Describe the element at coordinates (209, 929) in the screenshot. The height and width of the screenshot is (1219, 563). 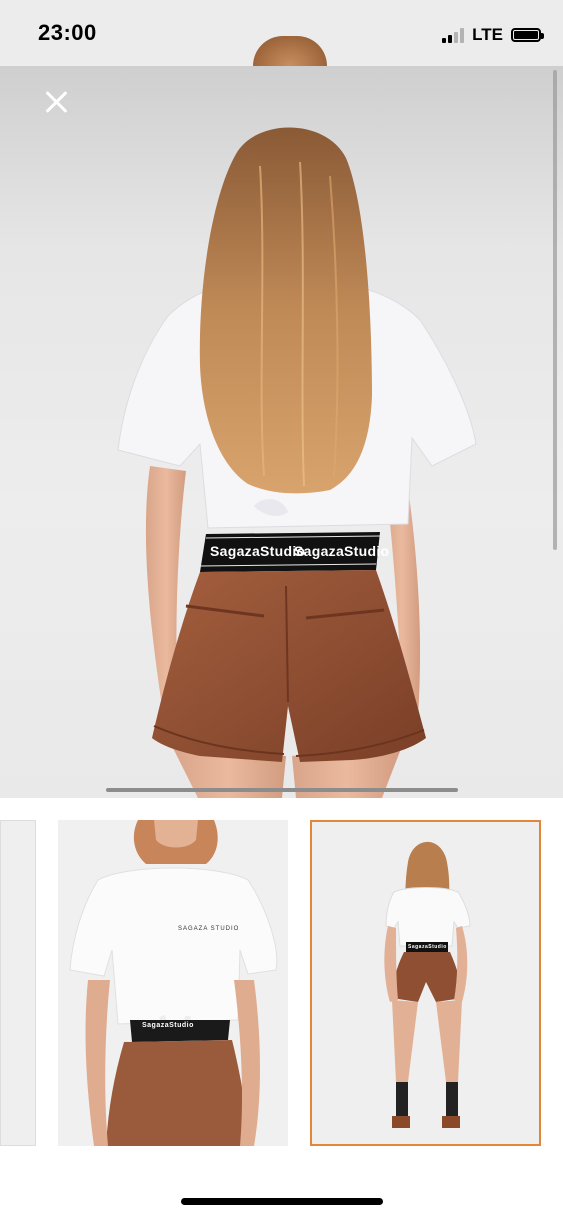
I see `thumbnail-1-tee-text: SAGAZA STUDIO` at that location.